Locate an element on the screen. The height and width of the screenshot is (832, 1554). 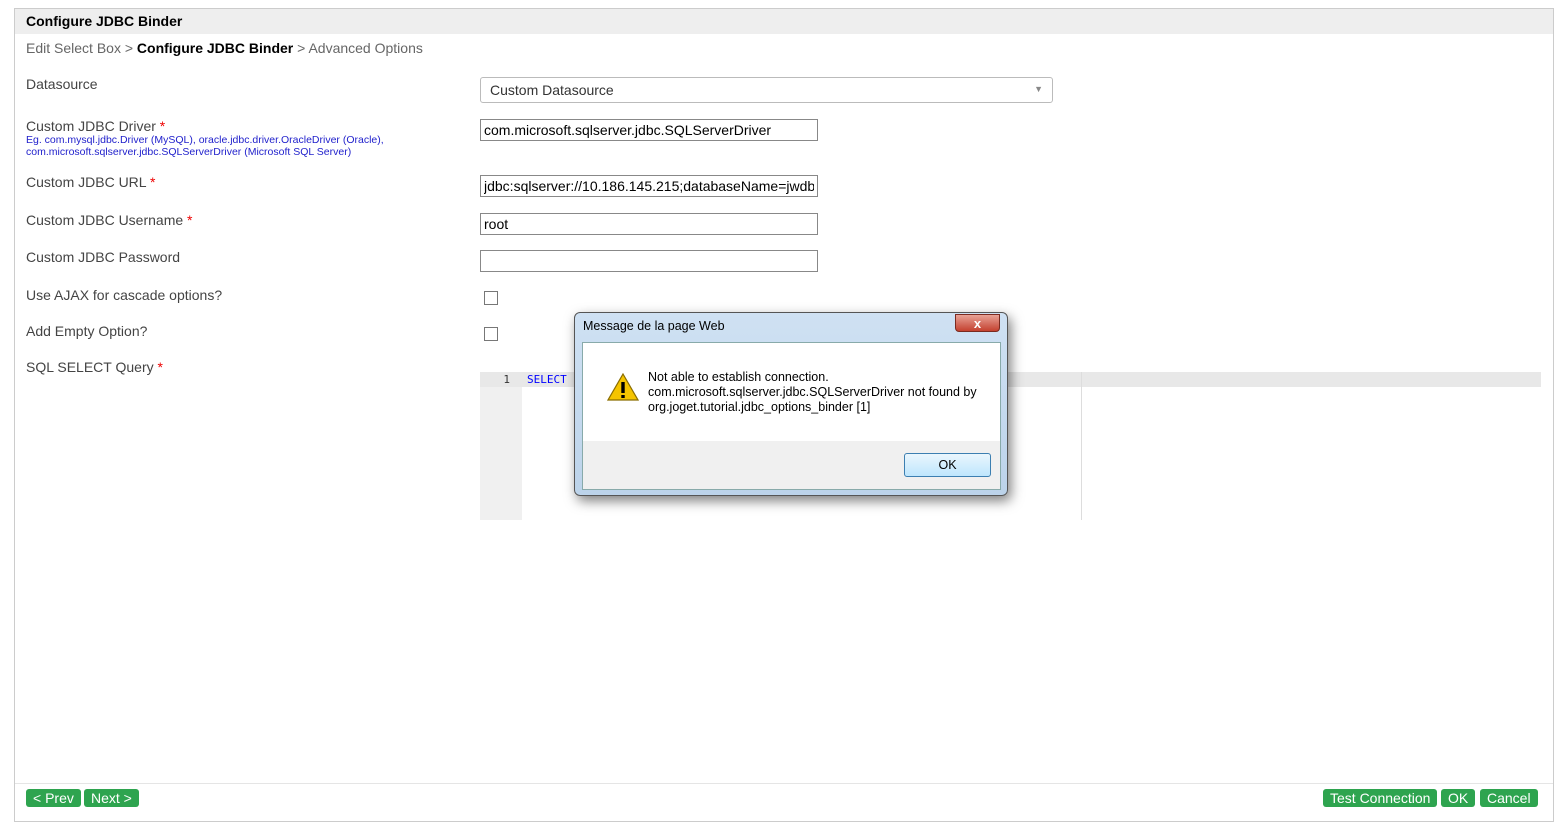
ajax-checkbox is located at coordinates (491, 298).